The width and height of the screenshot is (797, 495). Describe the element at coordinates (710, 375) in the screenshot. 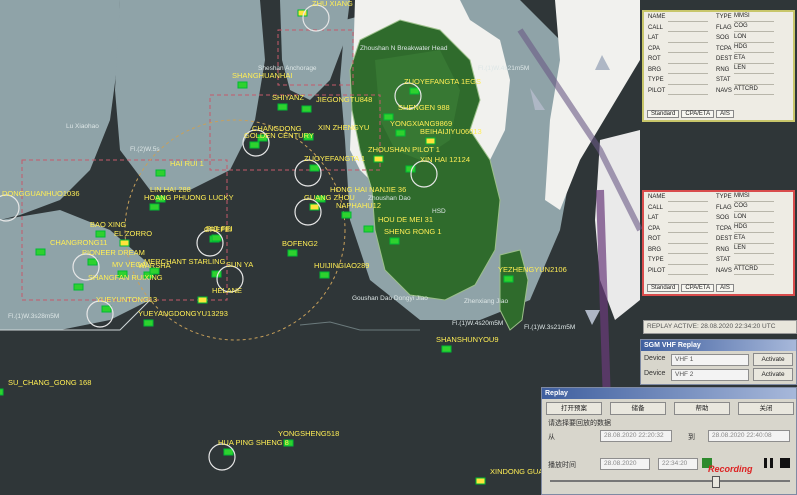

I see `device-select-2: VHF 2` at that location.